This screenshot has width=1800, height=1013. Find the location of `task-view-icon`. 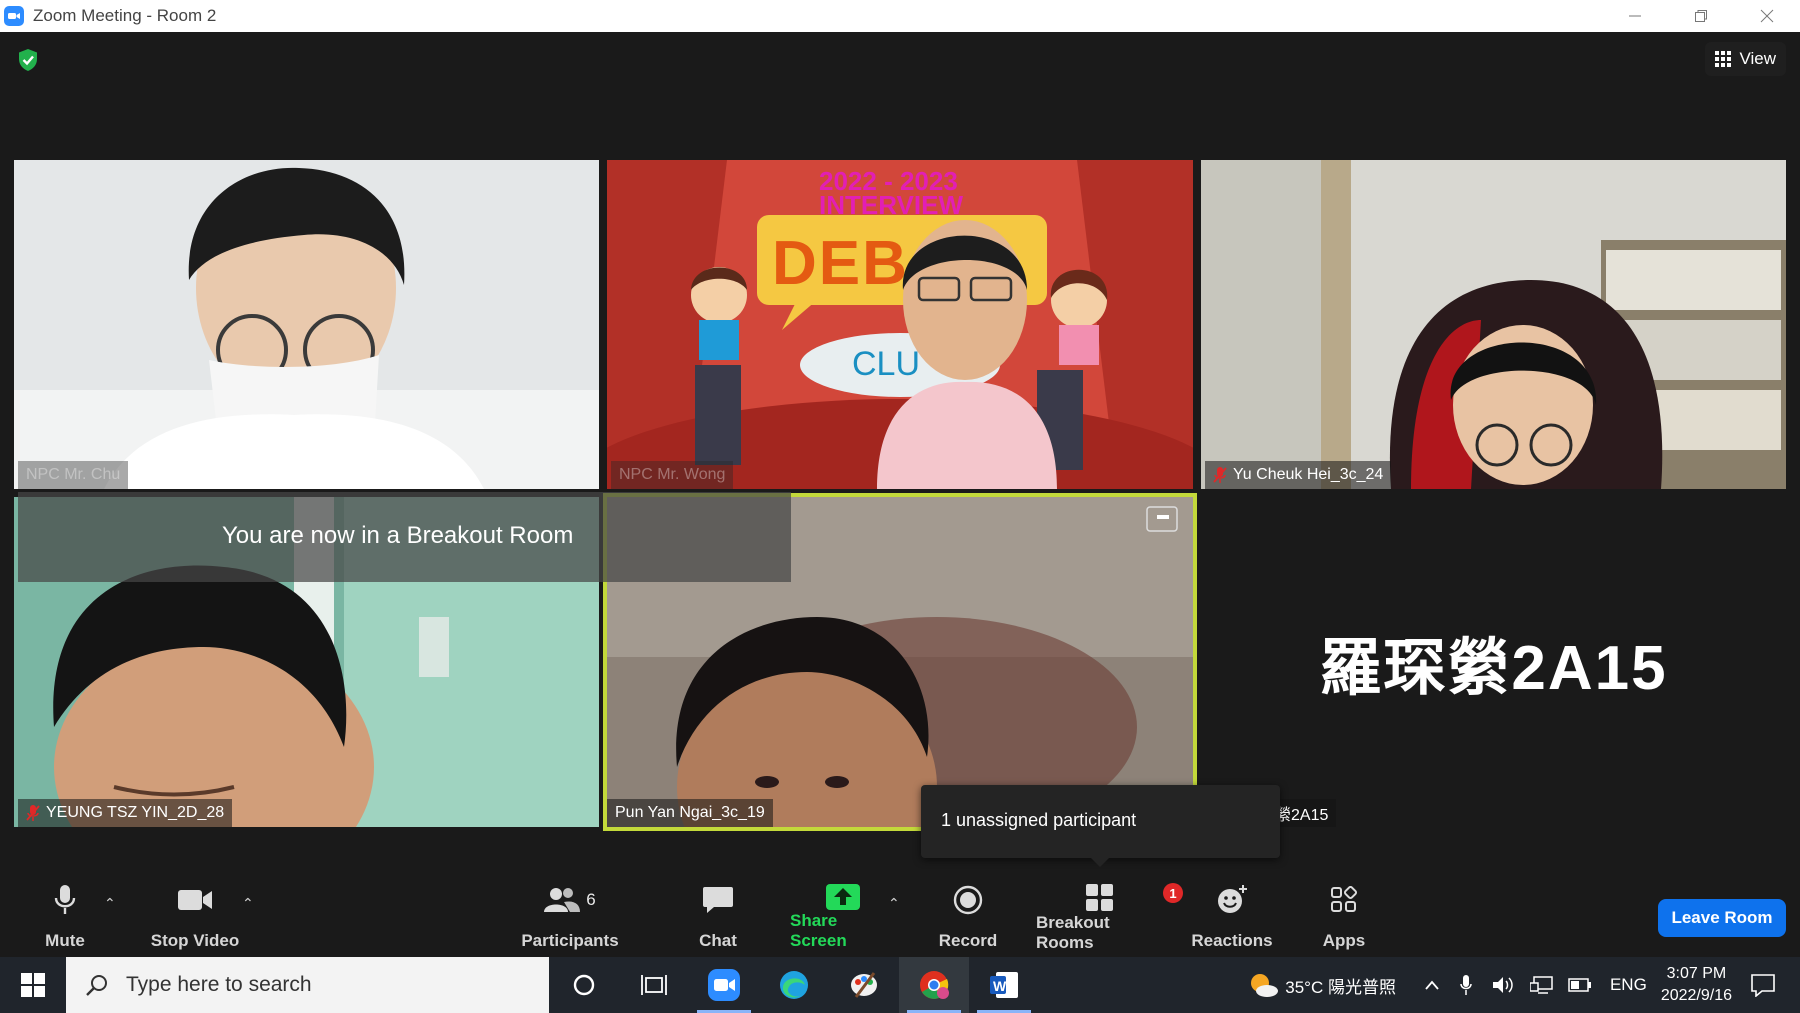

task-view-icon is located at coordinates (654, 985).